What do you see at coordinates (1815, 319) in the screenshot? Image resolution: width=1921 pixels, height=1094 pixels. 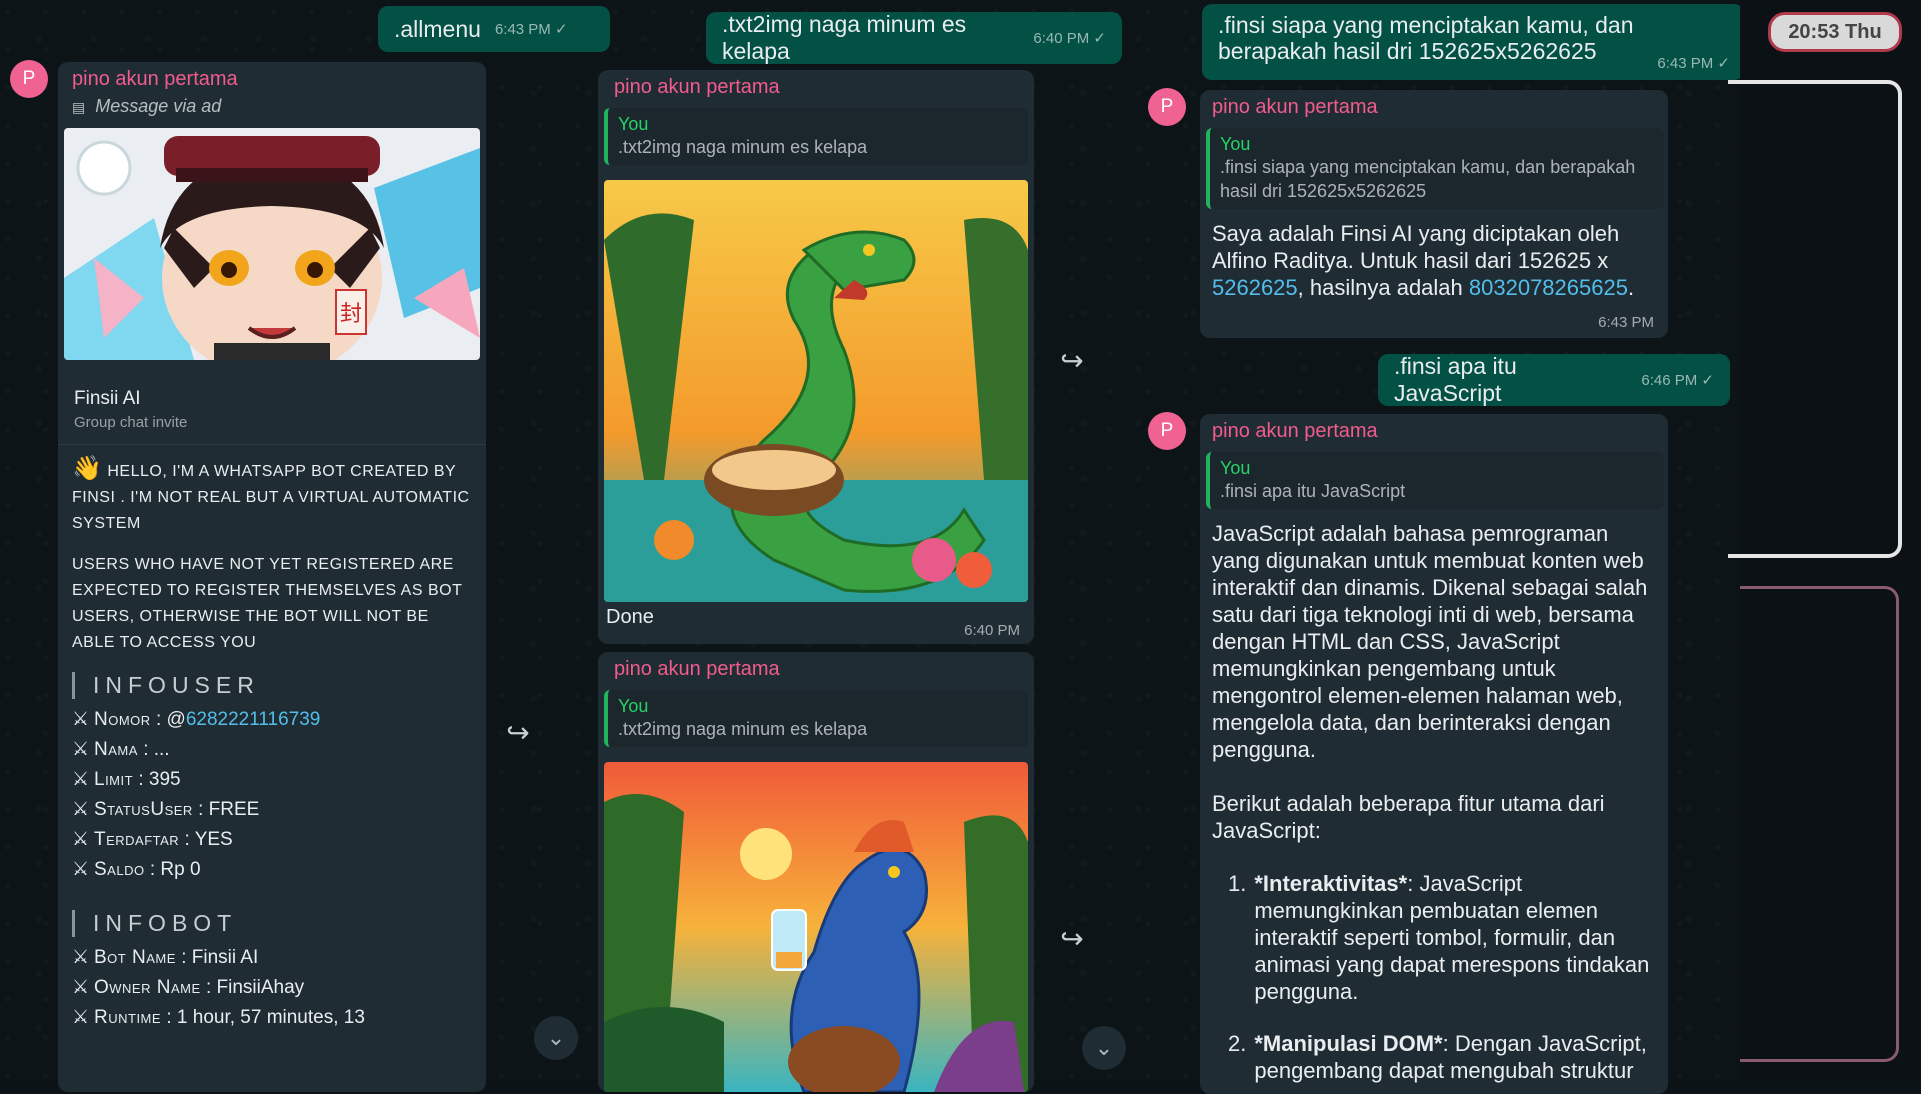 I see `preview-frame-top` at bounding box center [1815, 319].